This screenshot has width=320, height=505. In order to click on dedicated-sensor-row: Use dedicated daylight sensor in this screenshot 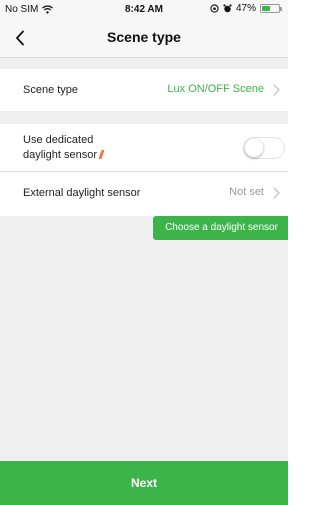, I will do `click(144, 148)`.